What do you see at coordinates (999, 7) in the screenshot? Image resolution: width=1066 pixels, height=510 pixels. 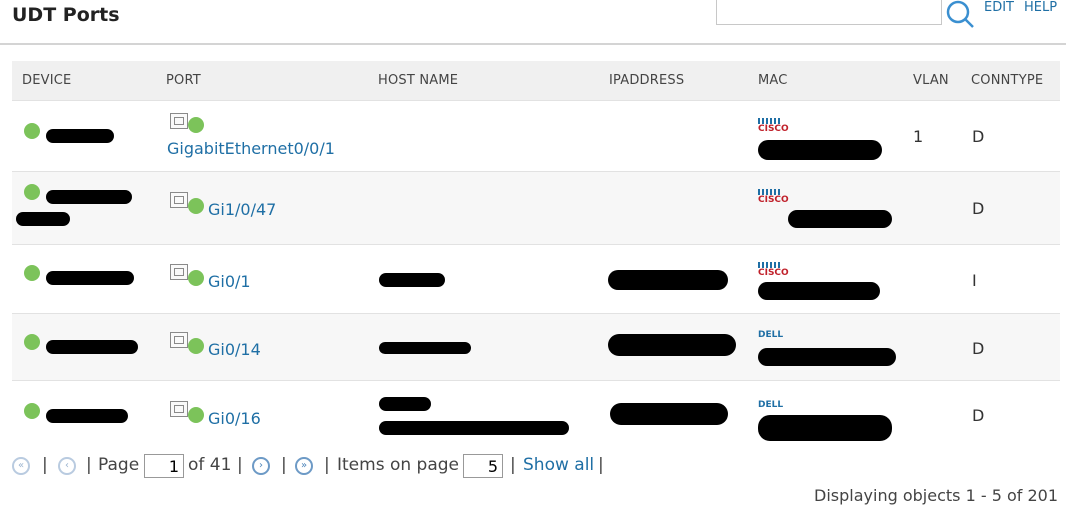 I see `edit-link: EDIT` at bounding box center [999, 7].